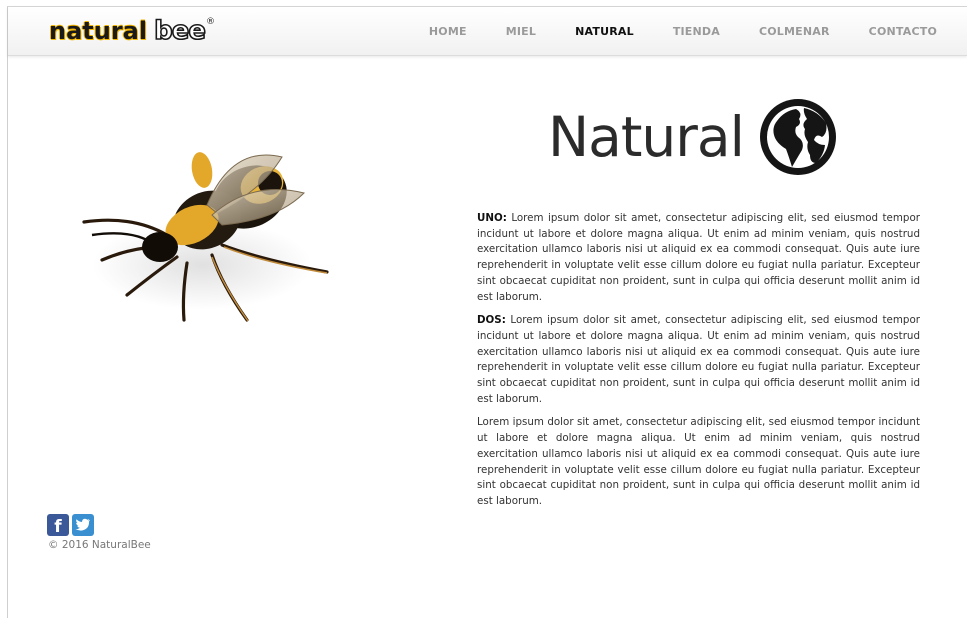 The height and width of the screenshot is (618, 967). Describe the element at coordinates (99, 545) in the screenshot. I see `copyright-text: © 2016 NaturalBee` at that location.